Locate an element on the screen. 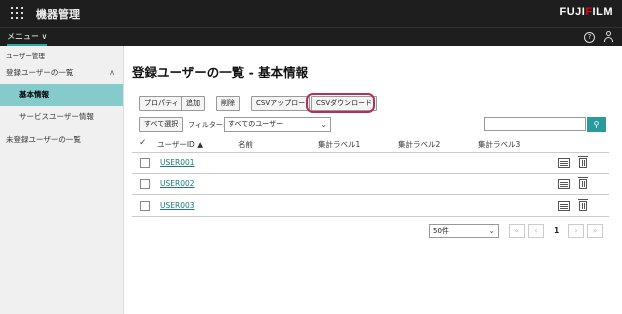 This screenshot has width=622, height=314. user-id-link: USER001 is located at coordinates (177, 162).